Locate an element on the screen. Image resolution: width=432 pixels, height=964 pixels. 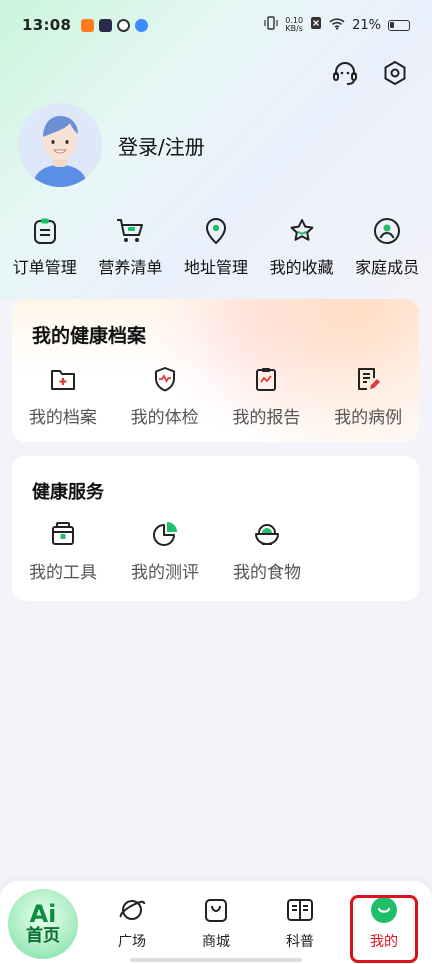
quick-action-nutrition-list: 营养清单 is located at coordinates (131, 247).